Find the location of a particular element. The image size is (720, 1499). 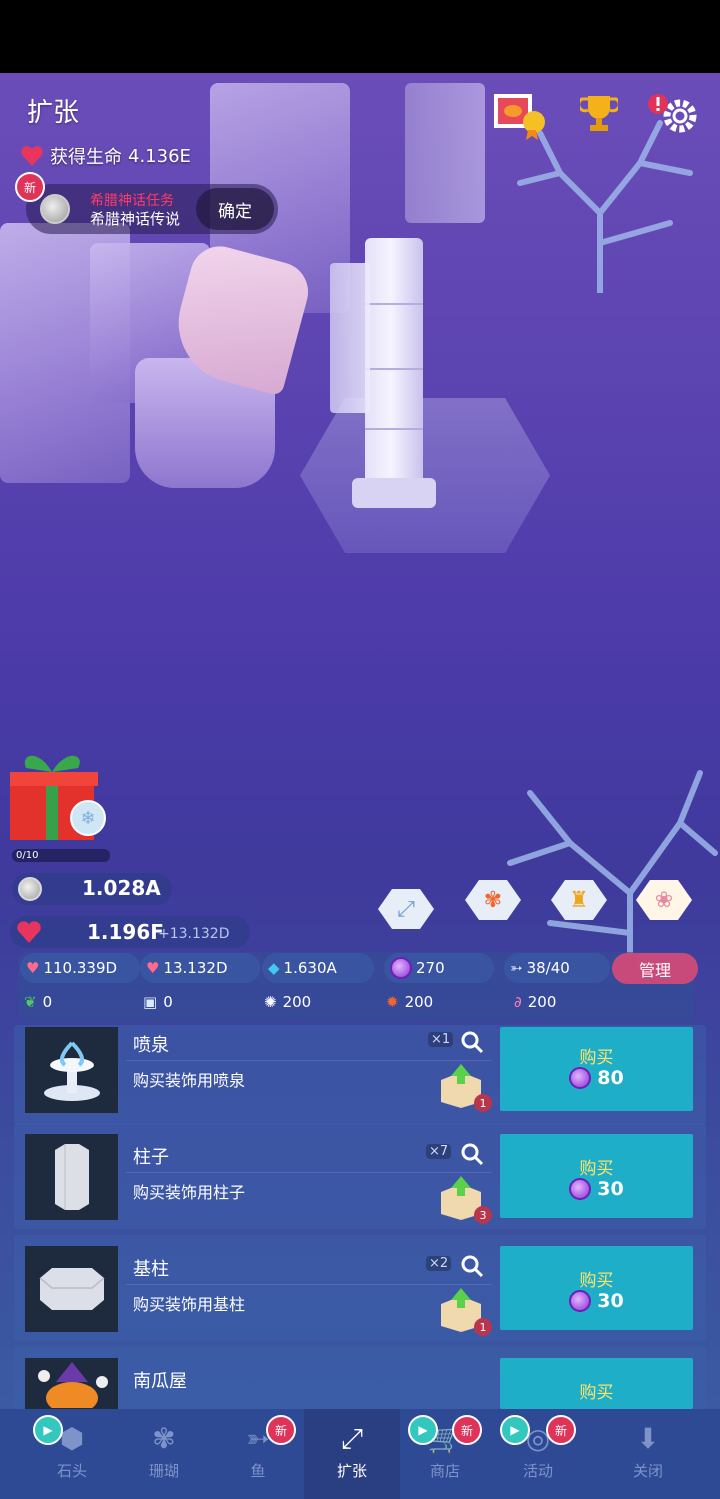

ice-counter: ▣ 0 is located at coordinates (158, 1002).